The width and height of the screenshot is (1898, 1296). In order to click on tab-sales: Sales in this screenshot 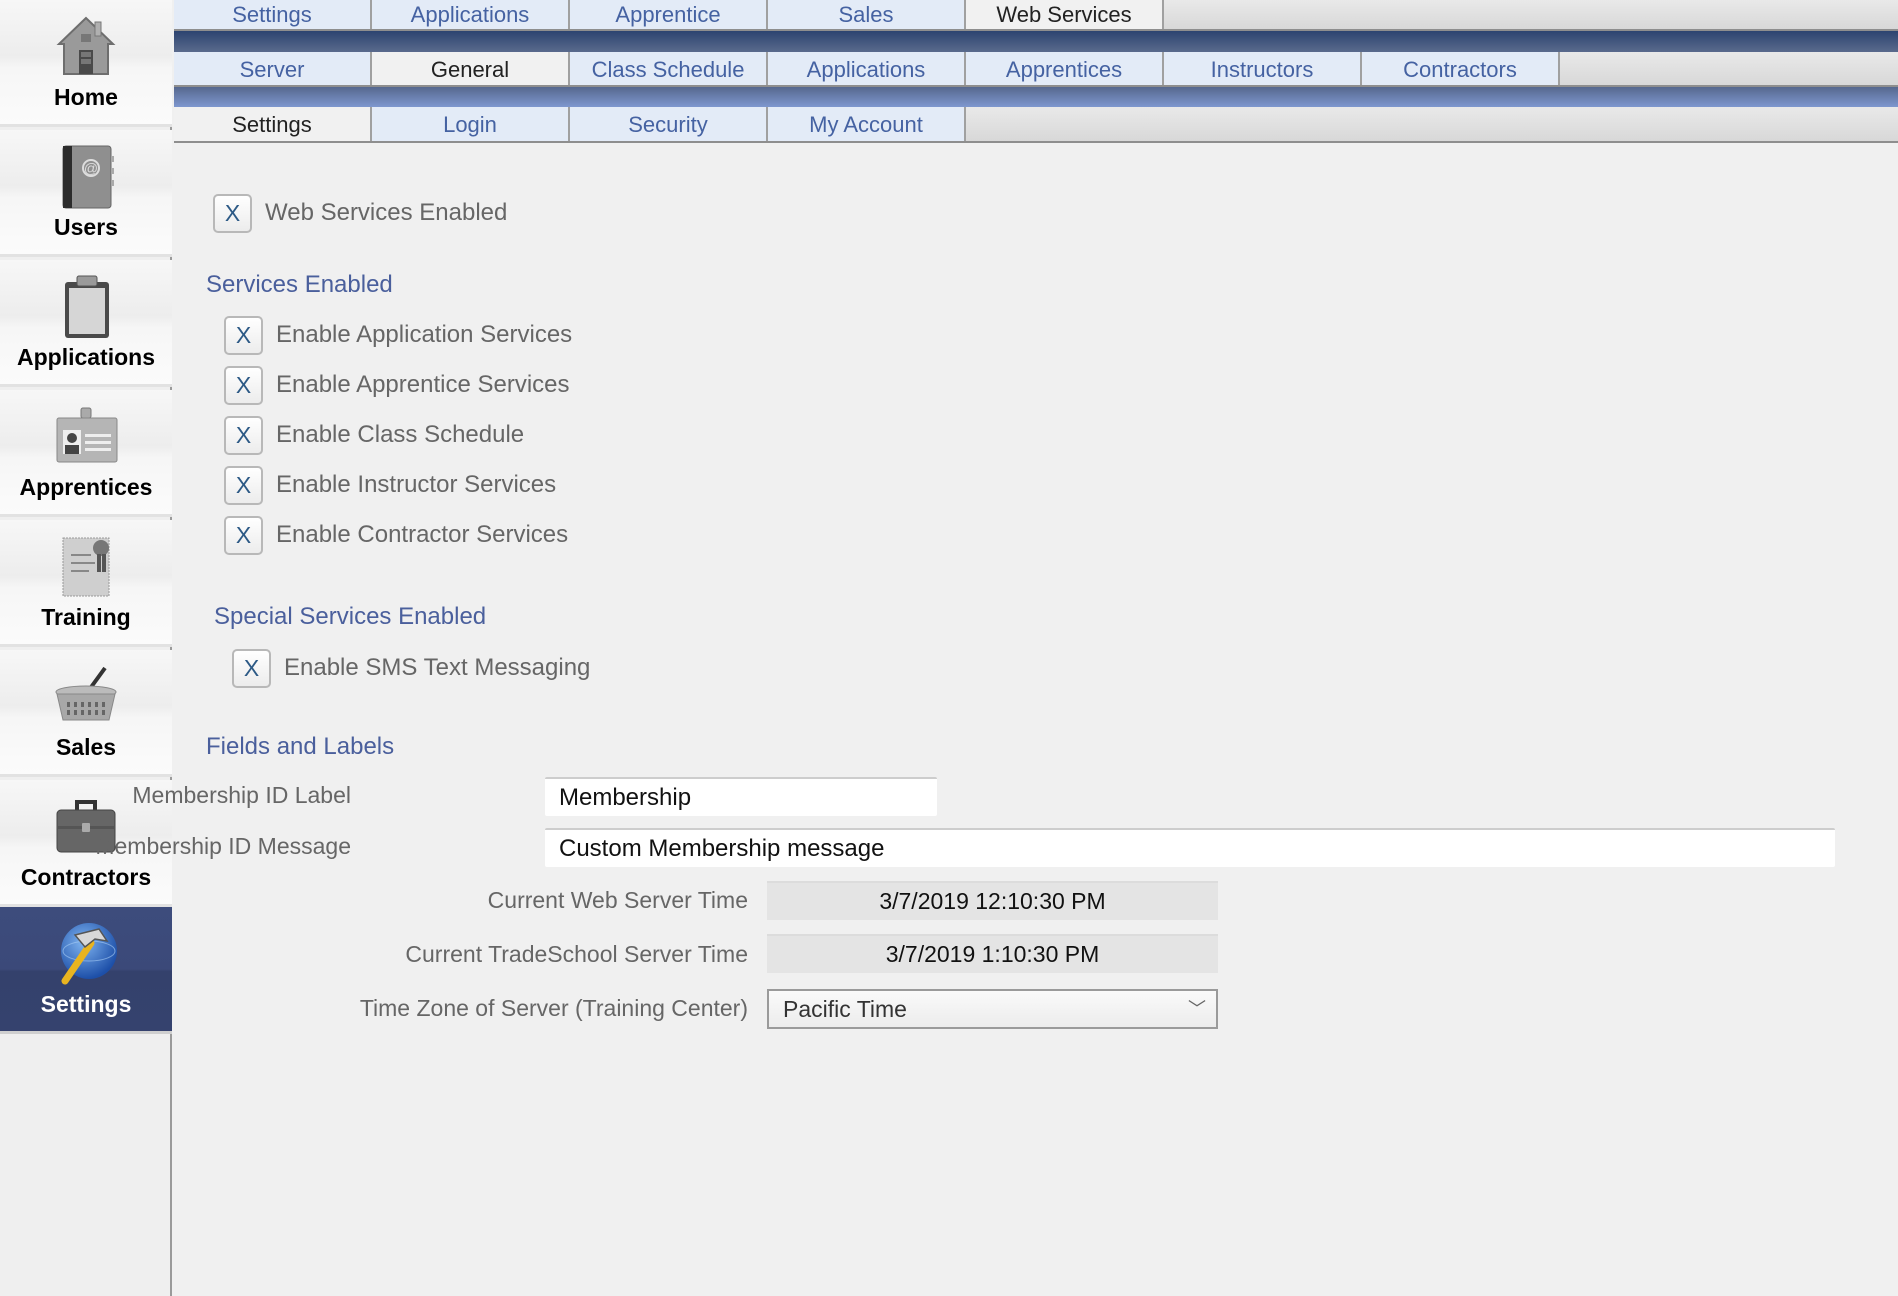, I will do `click(867, 14)`.